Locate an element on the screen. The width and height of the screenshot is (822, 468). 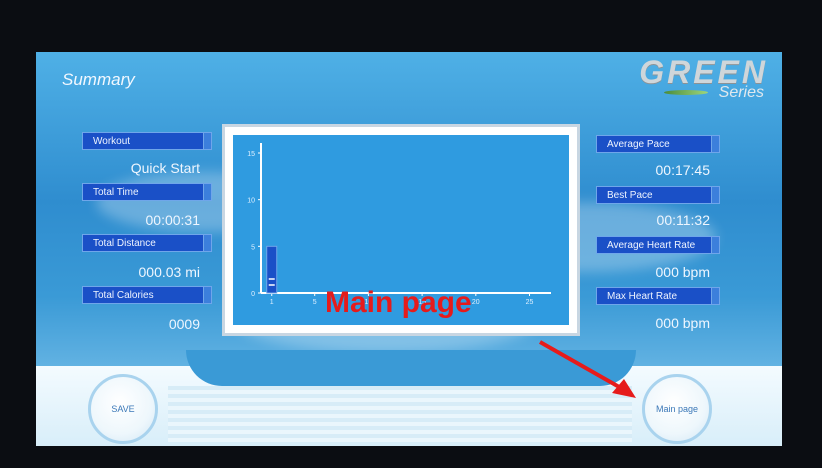
total-calories-value: 0009 is located at coordinates (184, 324).